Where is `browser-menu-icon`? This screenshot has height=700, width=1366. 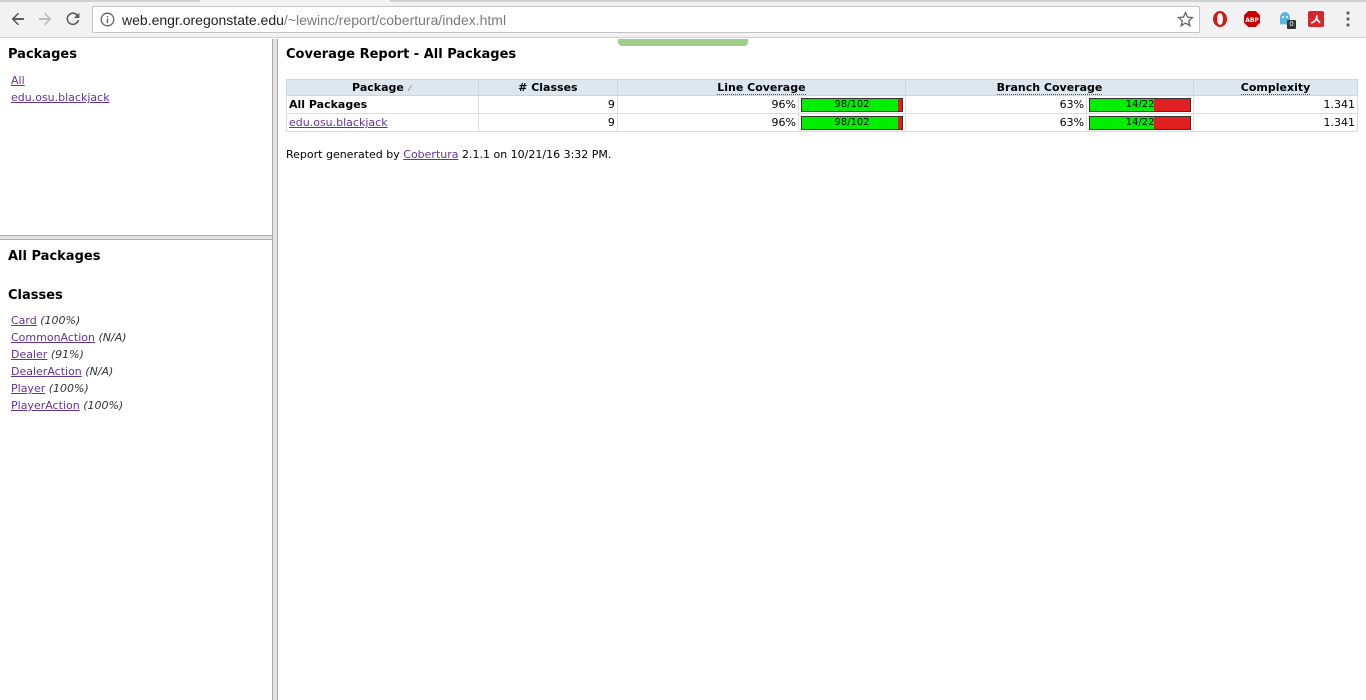
browser-menu-icon is located at coordinates (1348, 19).